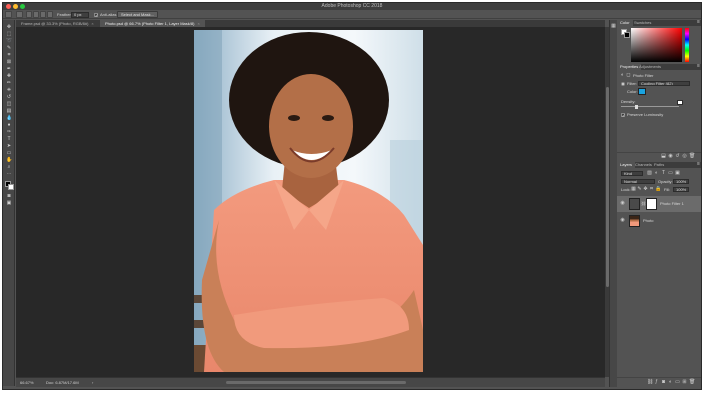 The width and height of the screenshot is (704, 394). Describe the element at coordinates (9, 118) in the screenshot. I see `blur-tool-icon: 💧` at that location.